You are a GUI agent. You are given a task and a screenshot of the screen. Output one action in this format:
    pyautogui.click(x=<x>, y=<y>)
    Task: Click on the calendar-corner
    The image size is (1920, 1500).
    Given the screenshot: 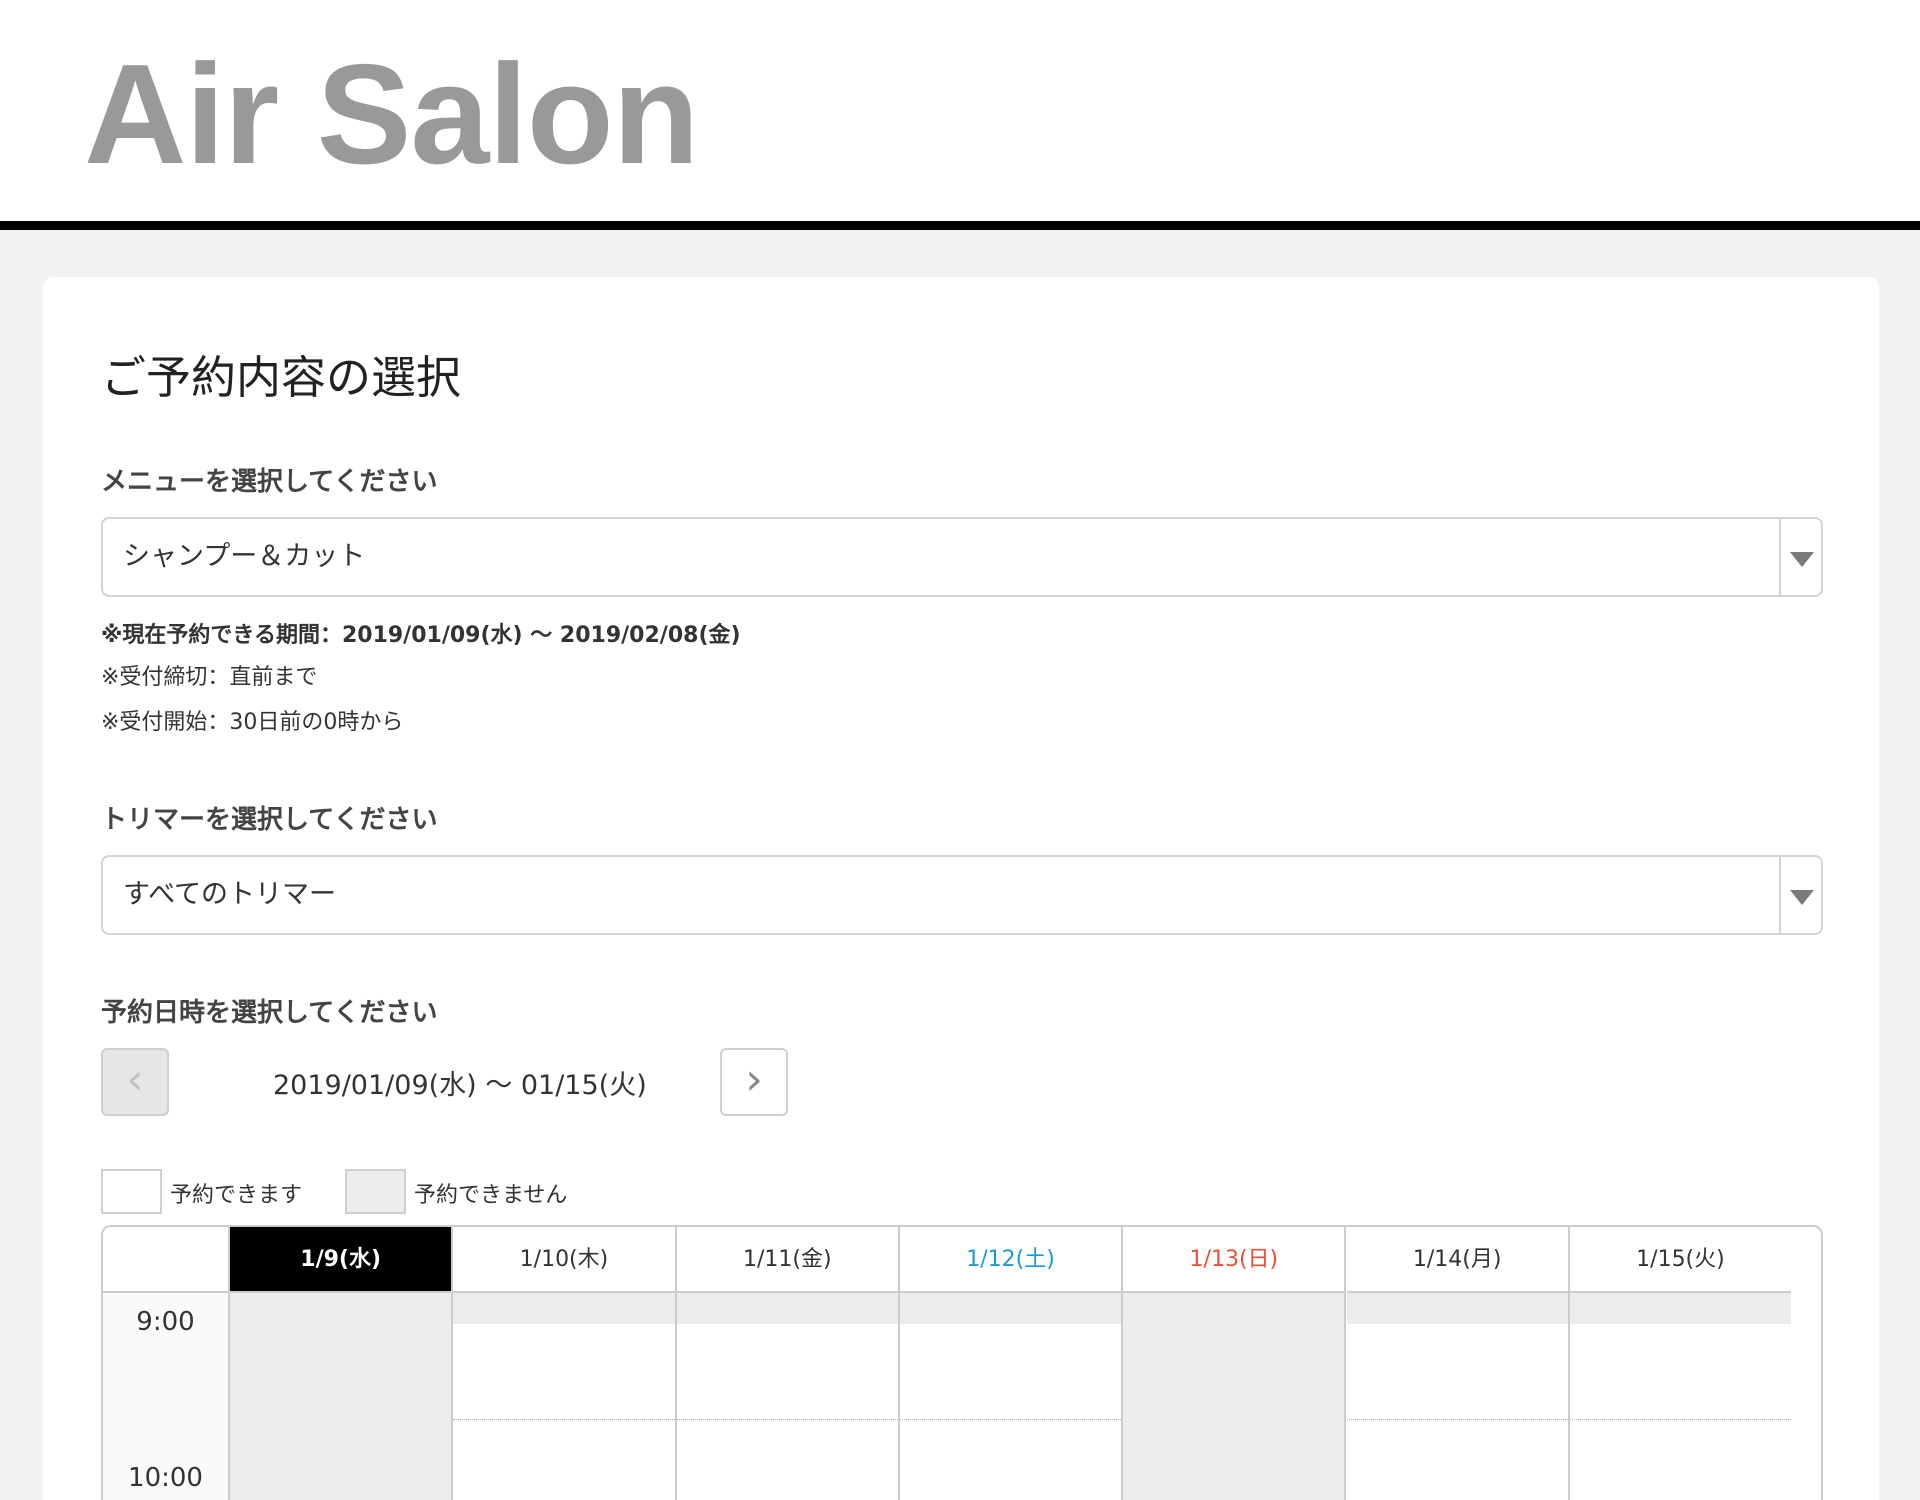 What is the action you would take?
    pyautogui.click(x=165, y=1260)
    